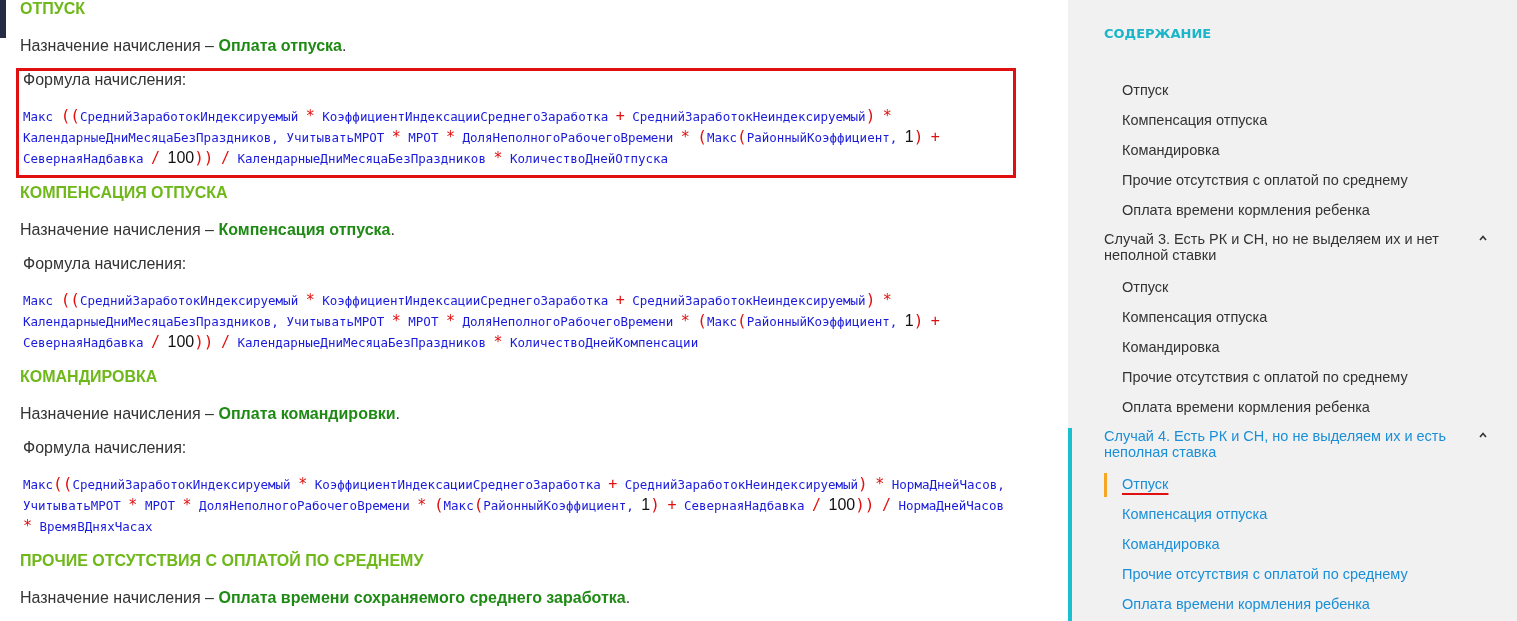 The height and width of the screenshot is (621, 1517). What do you see at coordinates (1158, 33) in the screenshot?
I see `sidebar-heading: СОДЕРЖАНИЕ` at bounding box center [1158, 33].